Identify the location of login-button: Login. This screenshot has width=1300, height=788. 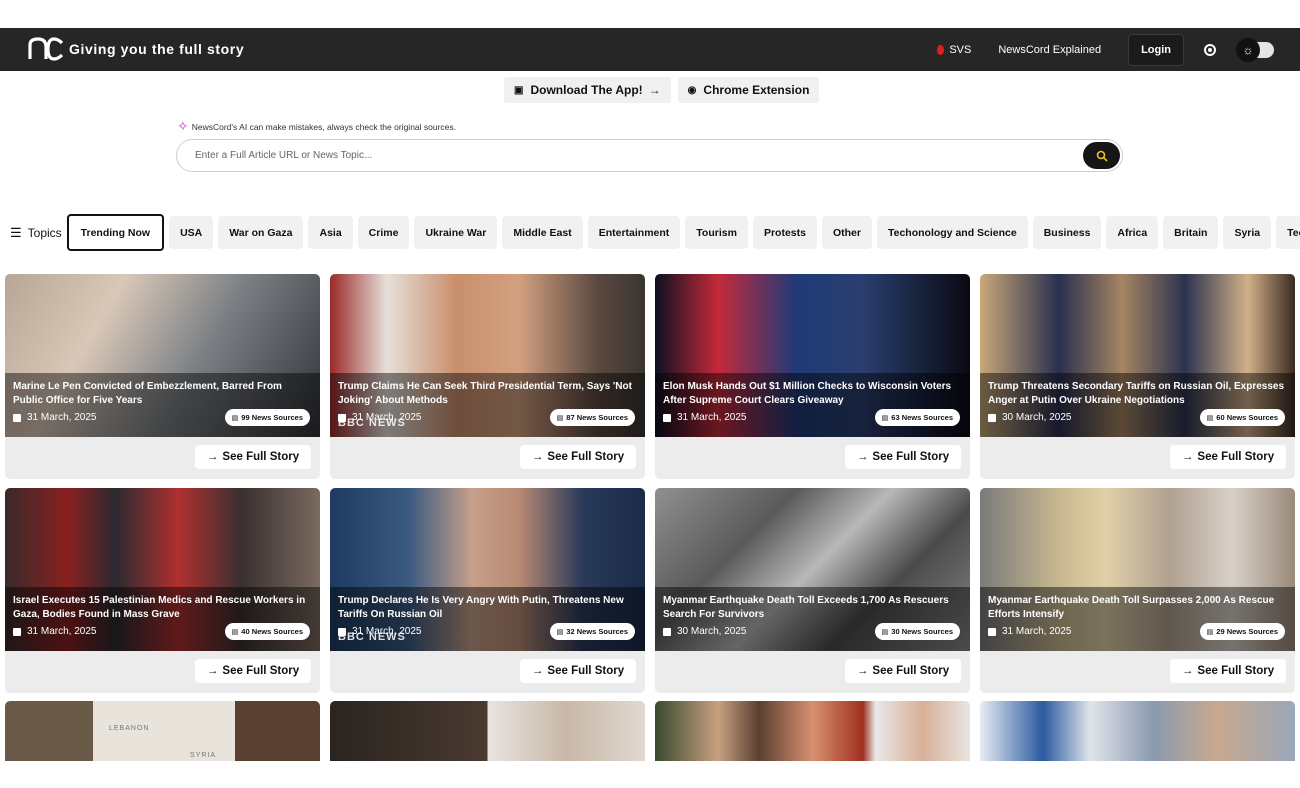
(1156, 50).